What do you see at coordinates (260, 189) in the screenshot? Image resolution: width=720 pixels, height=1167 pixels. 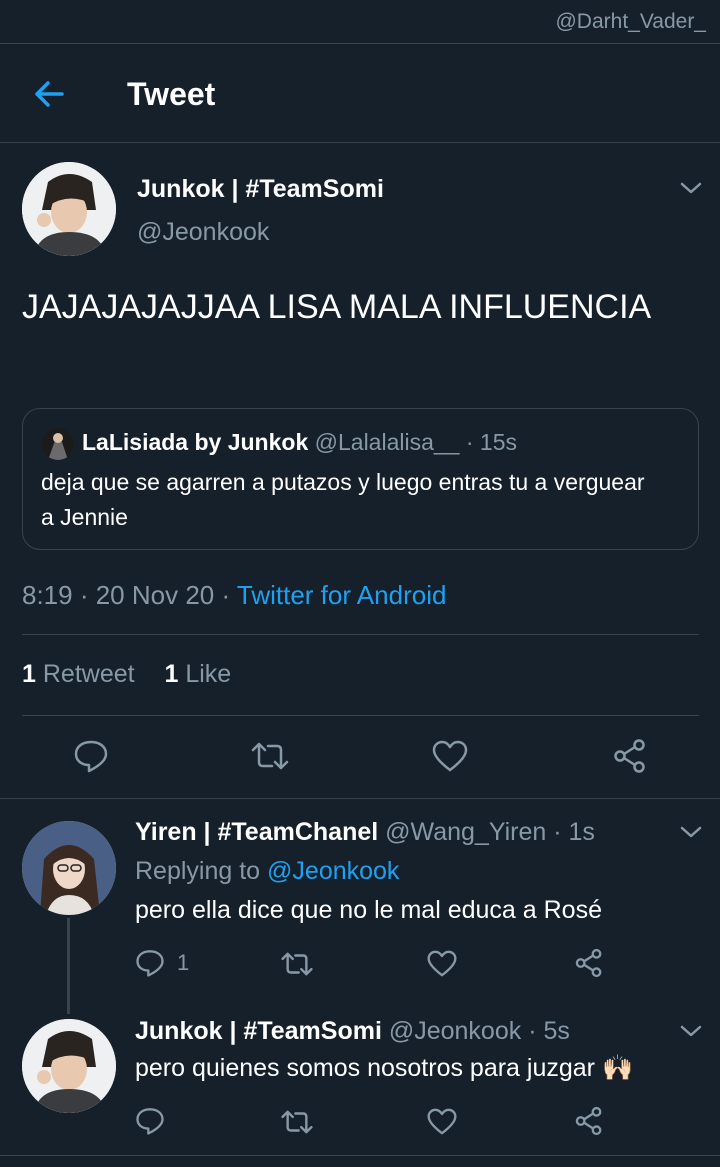 I see `author-name: Junkok | #TeamSomi` at bounding box center [260, 189].